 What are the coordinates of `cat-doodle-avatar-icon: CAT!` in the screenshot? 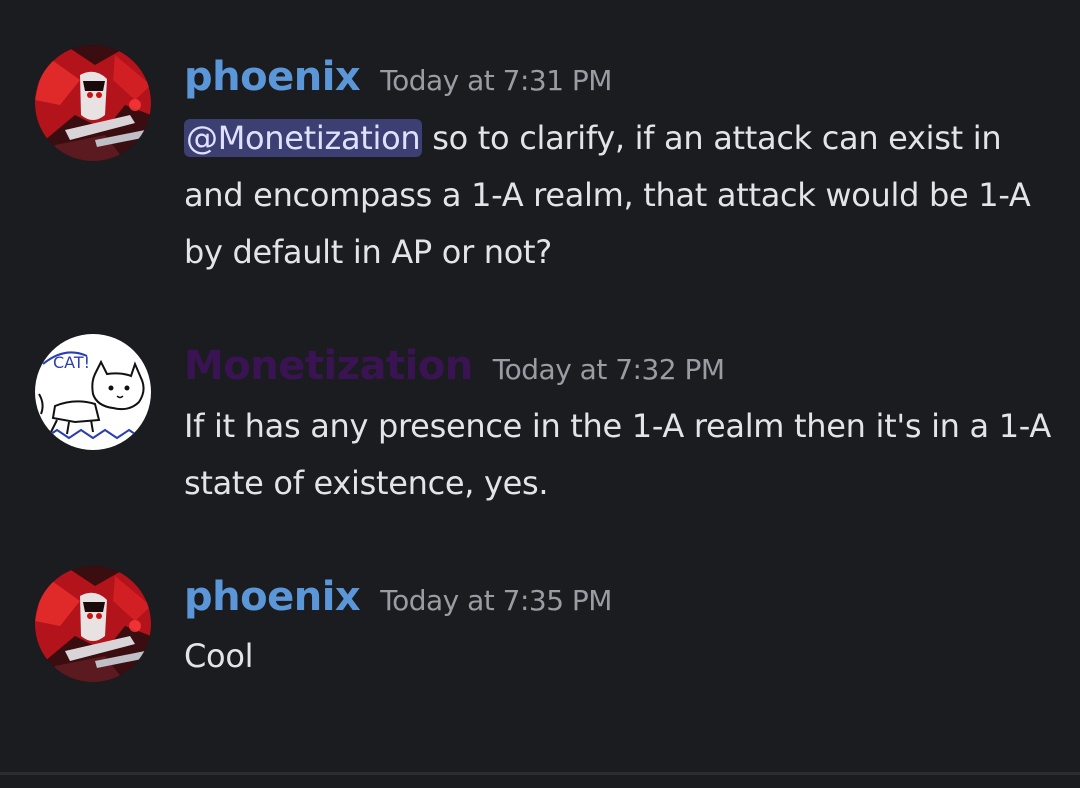 It's located at (93, 392).